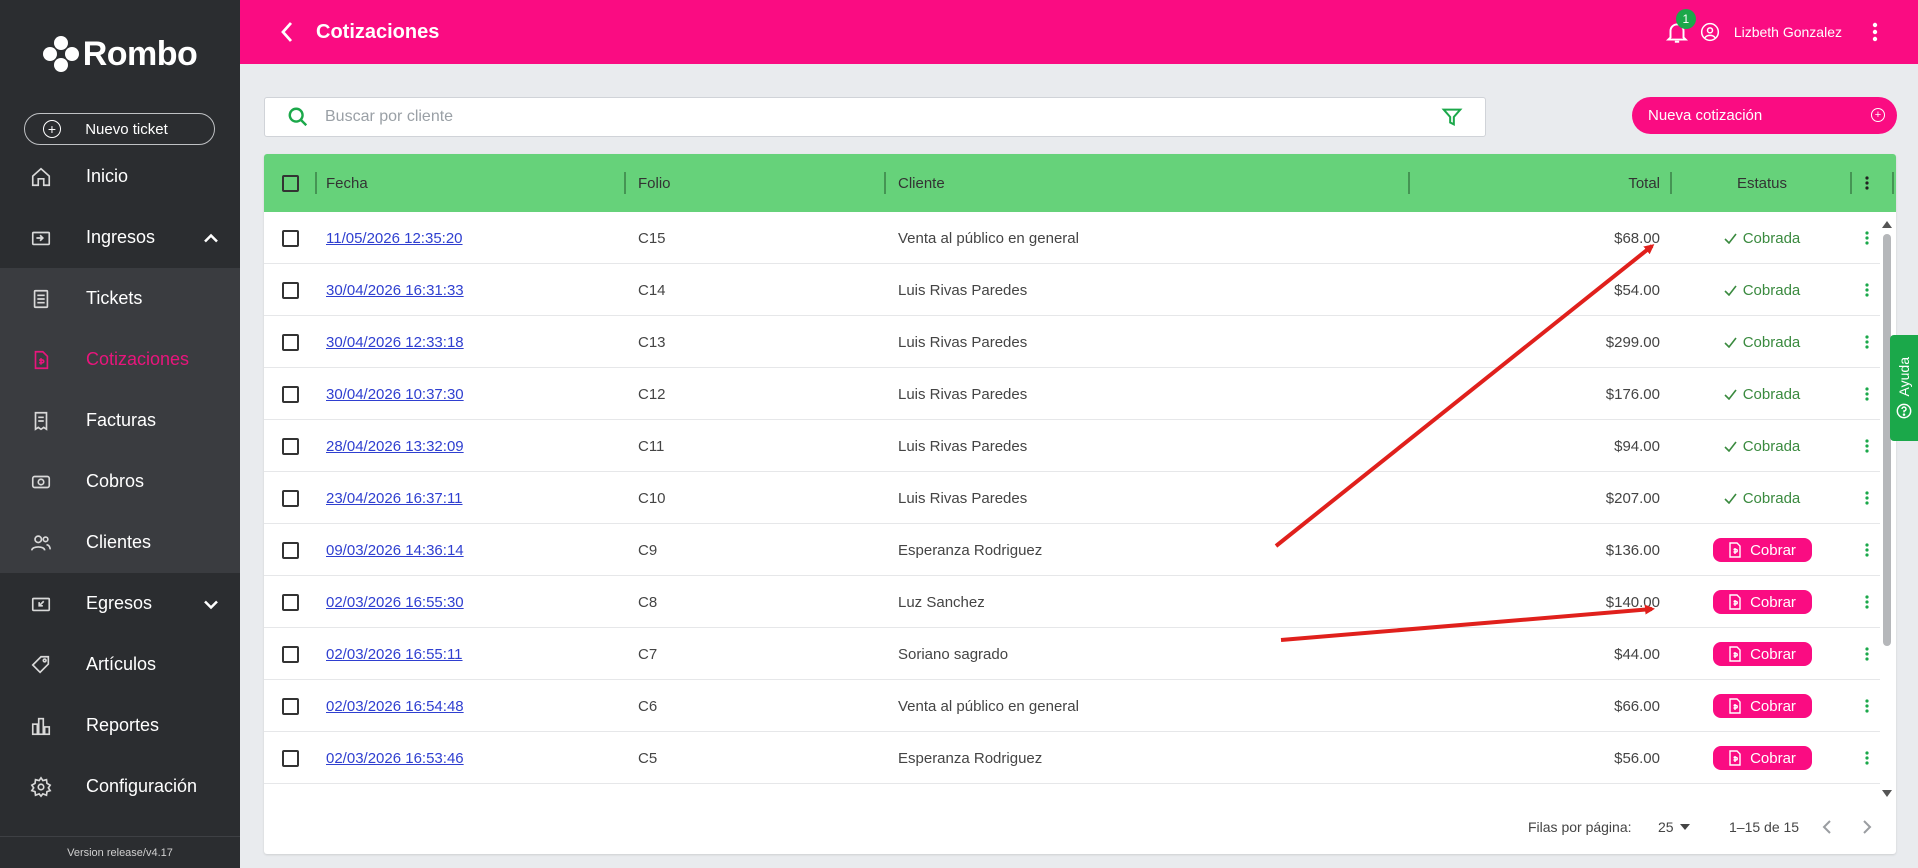  Describe the element at coordinates (1773, 706) in the screenshot. I see `cobrar-label: Cobrar` at that location.